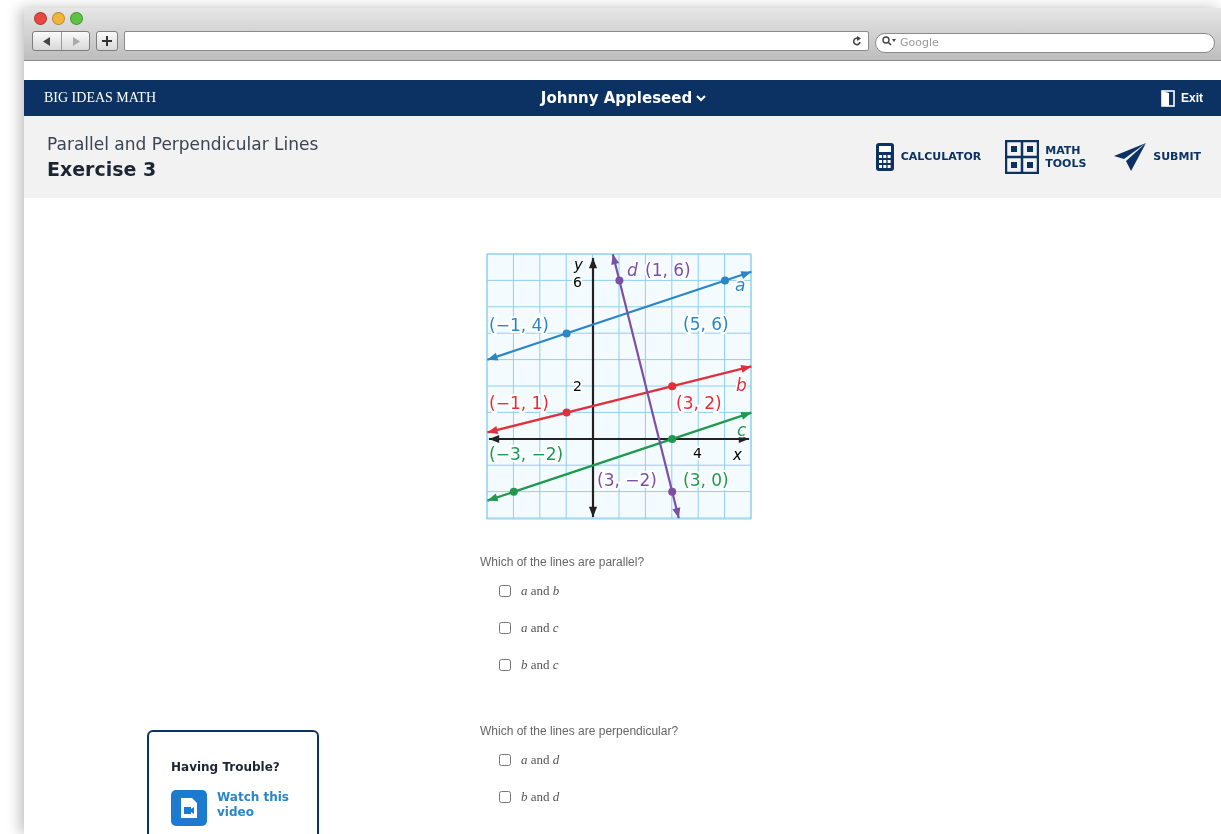  I want to click on option-label: b and c, so click(540, 665).